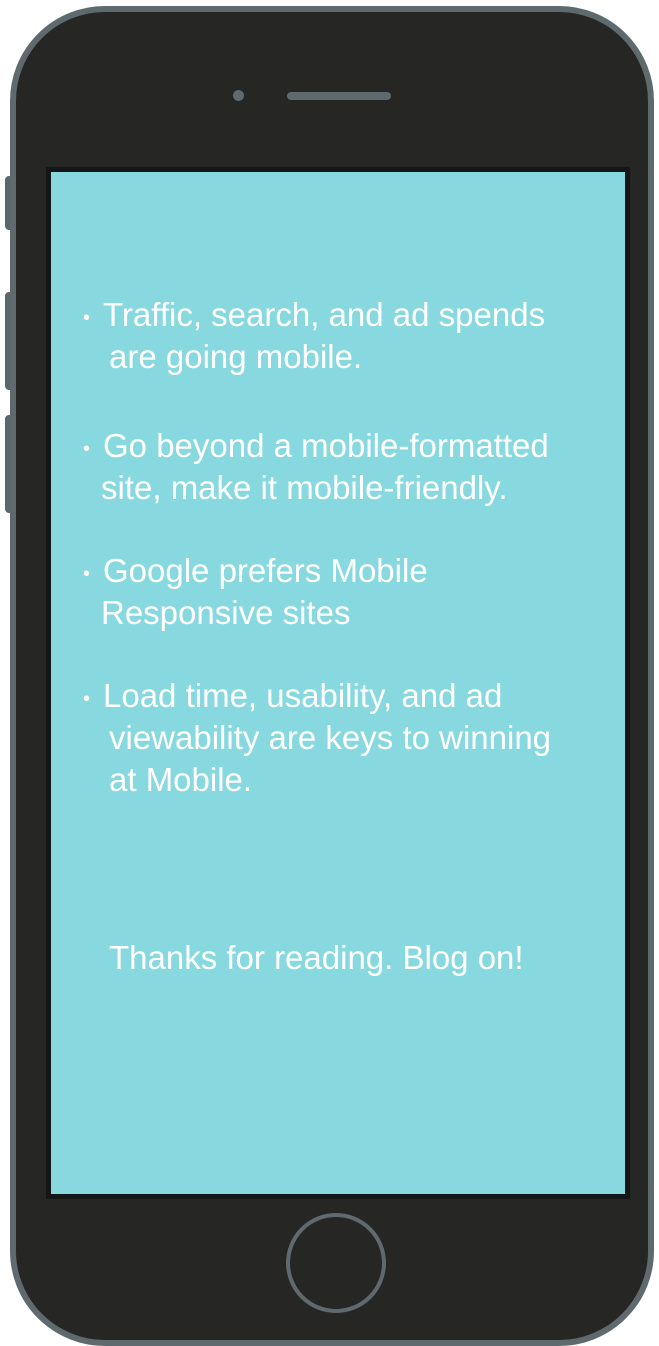 The height and width of the screenshot is (1346, 659). Describe the element at coordinates (181, 779) in the screenshot. I see `bullet-4-line-3: at Mobile.` at that location.